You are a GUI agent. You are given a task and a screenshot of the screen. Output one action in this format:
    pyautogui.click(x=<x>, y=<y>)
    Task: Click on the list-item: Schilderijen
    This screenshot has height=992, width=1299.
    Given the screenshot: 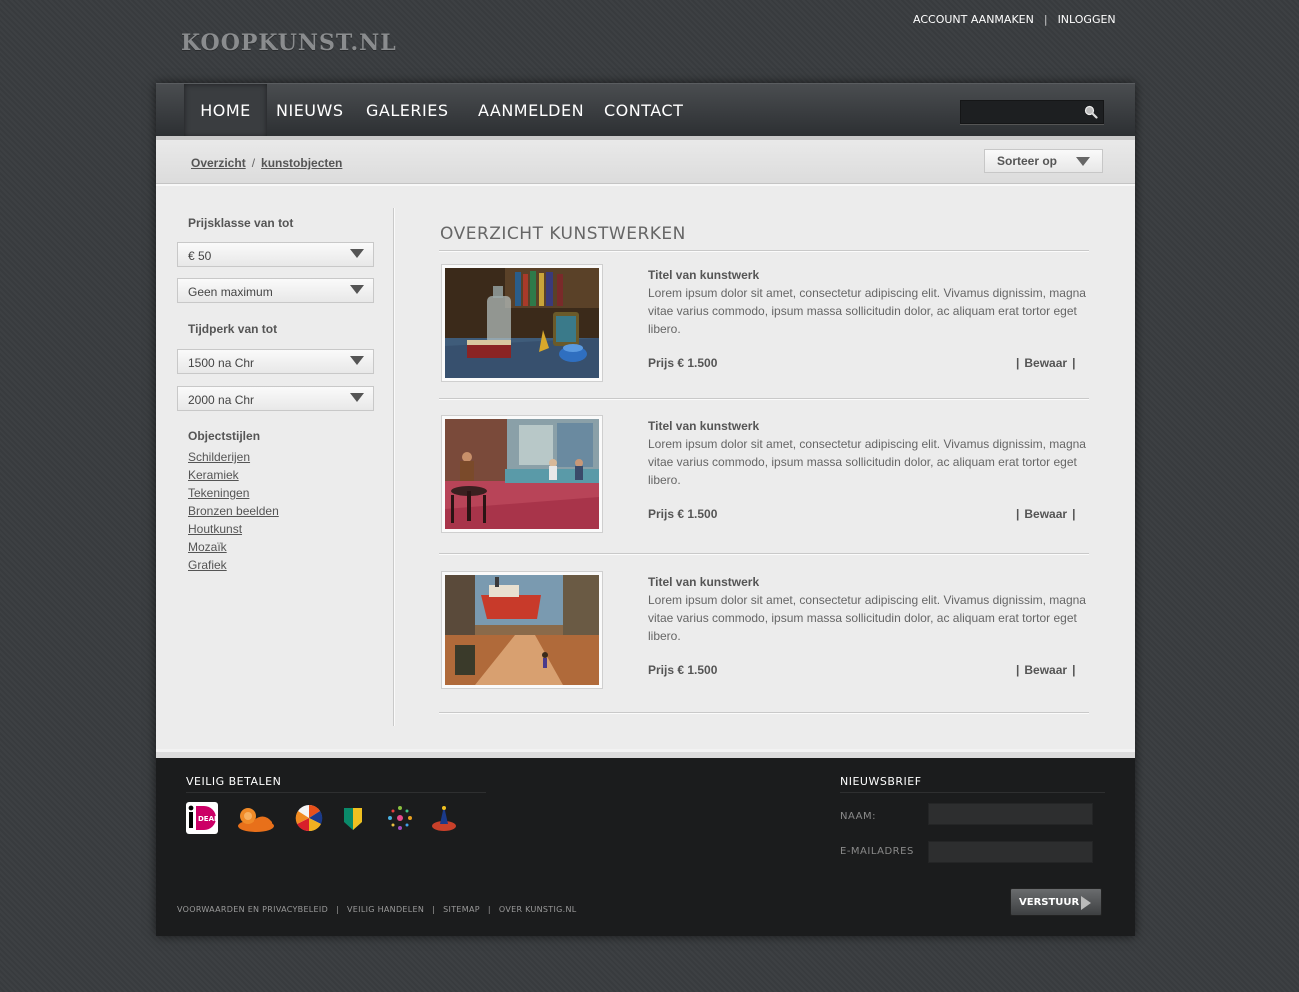 What is the action you would take?
    pyautogui.click(x=233, y=457)
    